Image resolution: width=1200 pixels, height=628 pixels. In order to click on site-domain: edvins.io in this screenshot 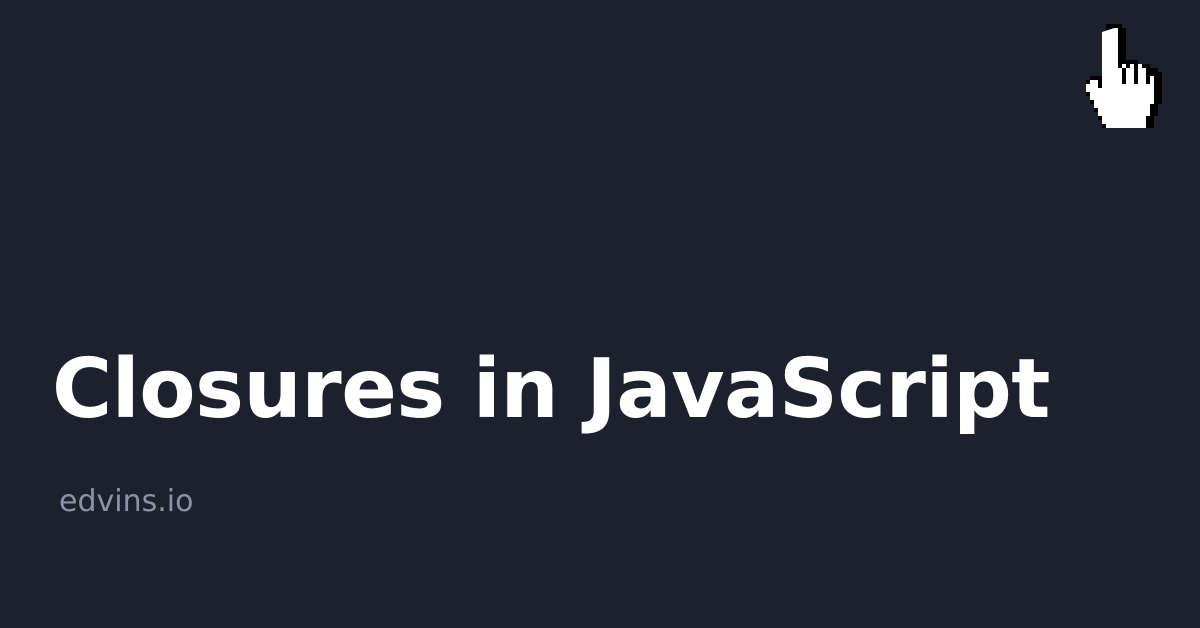, I will do `click(126, 501)`.